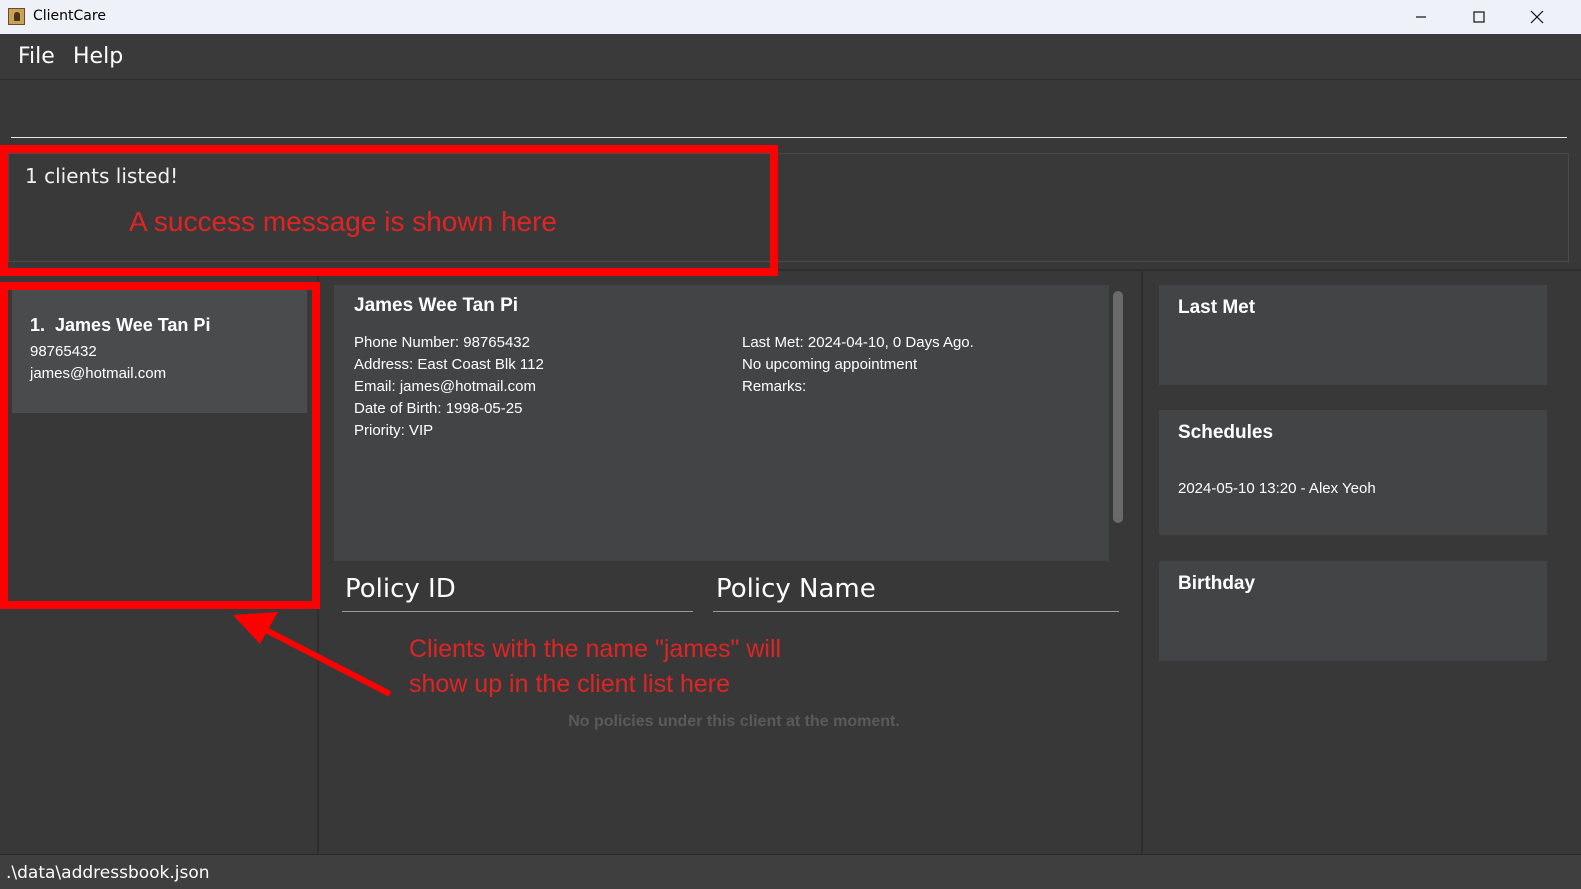 This screenshot has height=889, width=1581. What do you see at coordinates (108, 873) in the screenshot?
I see `data-file-path: .\data\addressbook.json` at bounding box center [108, 873].